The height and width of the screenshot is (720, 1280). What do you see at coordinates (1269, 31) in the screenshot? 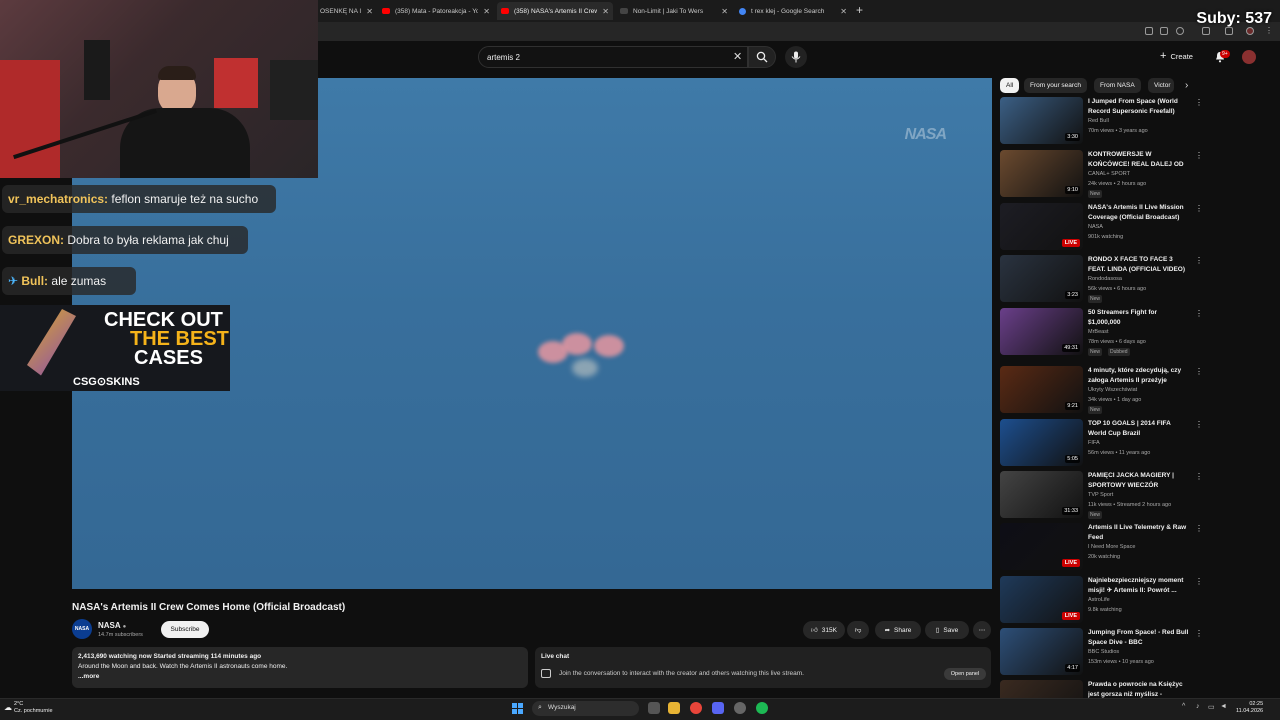
I see `browser-menu-icon: ⋮` at bounding box center [1269, 31].